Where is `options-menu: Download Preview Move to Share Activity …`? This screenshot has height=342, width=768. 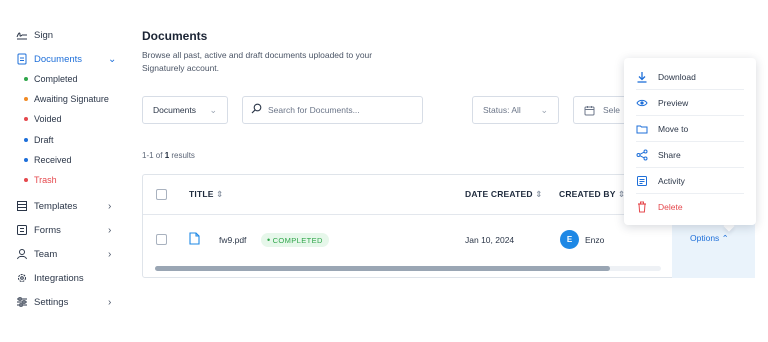
options-menu: Download Preview Move to Share Activity … is located at coordinates (690, 141).